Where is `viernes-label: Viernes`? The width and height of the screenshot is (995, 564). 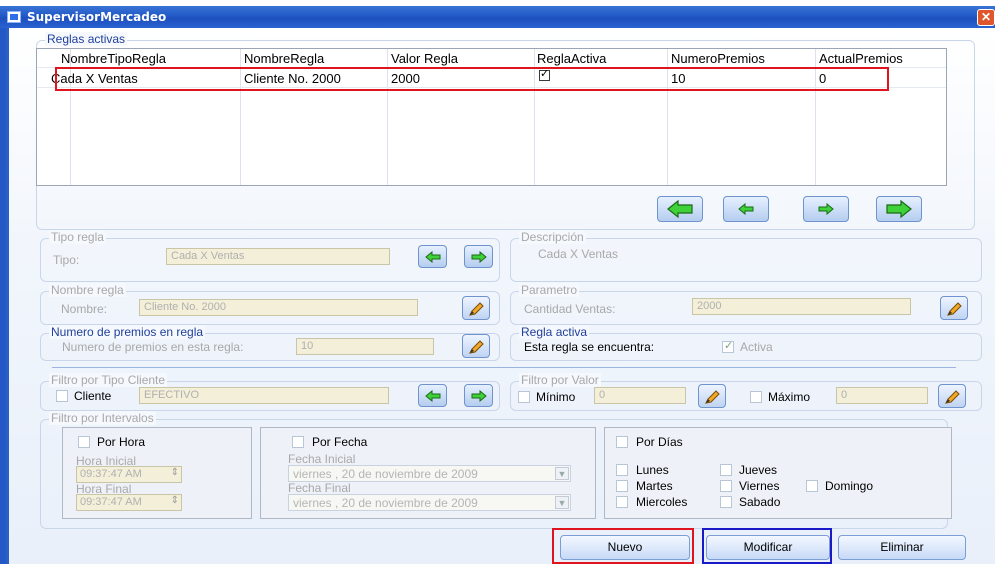 viernes-label: Viernes is located at coordinates (759, 486).